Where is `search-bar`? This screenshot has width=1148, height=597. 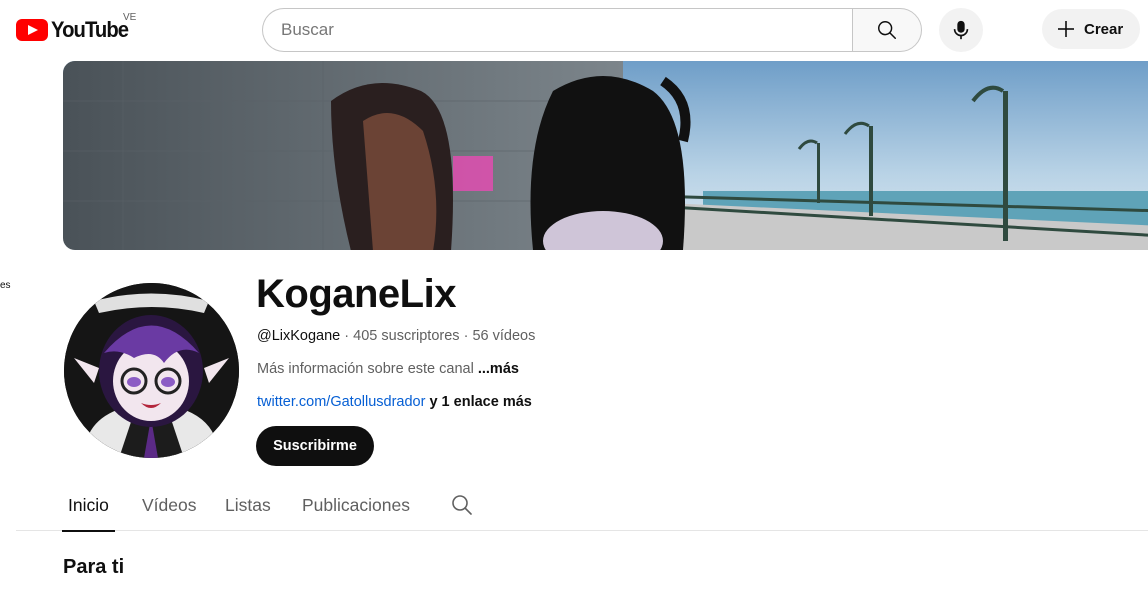 search-bar is located at coordinates (592, 30).